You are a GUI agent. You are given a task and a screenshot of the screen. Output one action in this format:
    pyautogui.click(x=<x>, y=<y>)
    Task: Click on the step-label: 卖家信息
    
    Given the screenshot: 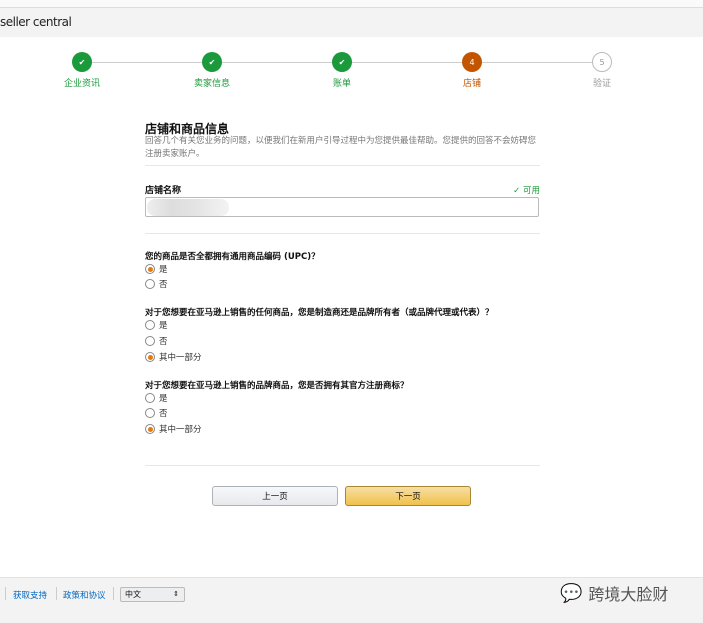 What is the action you would take?
    pyautogui.click(x=211, y=84)
    